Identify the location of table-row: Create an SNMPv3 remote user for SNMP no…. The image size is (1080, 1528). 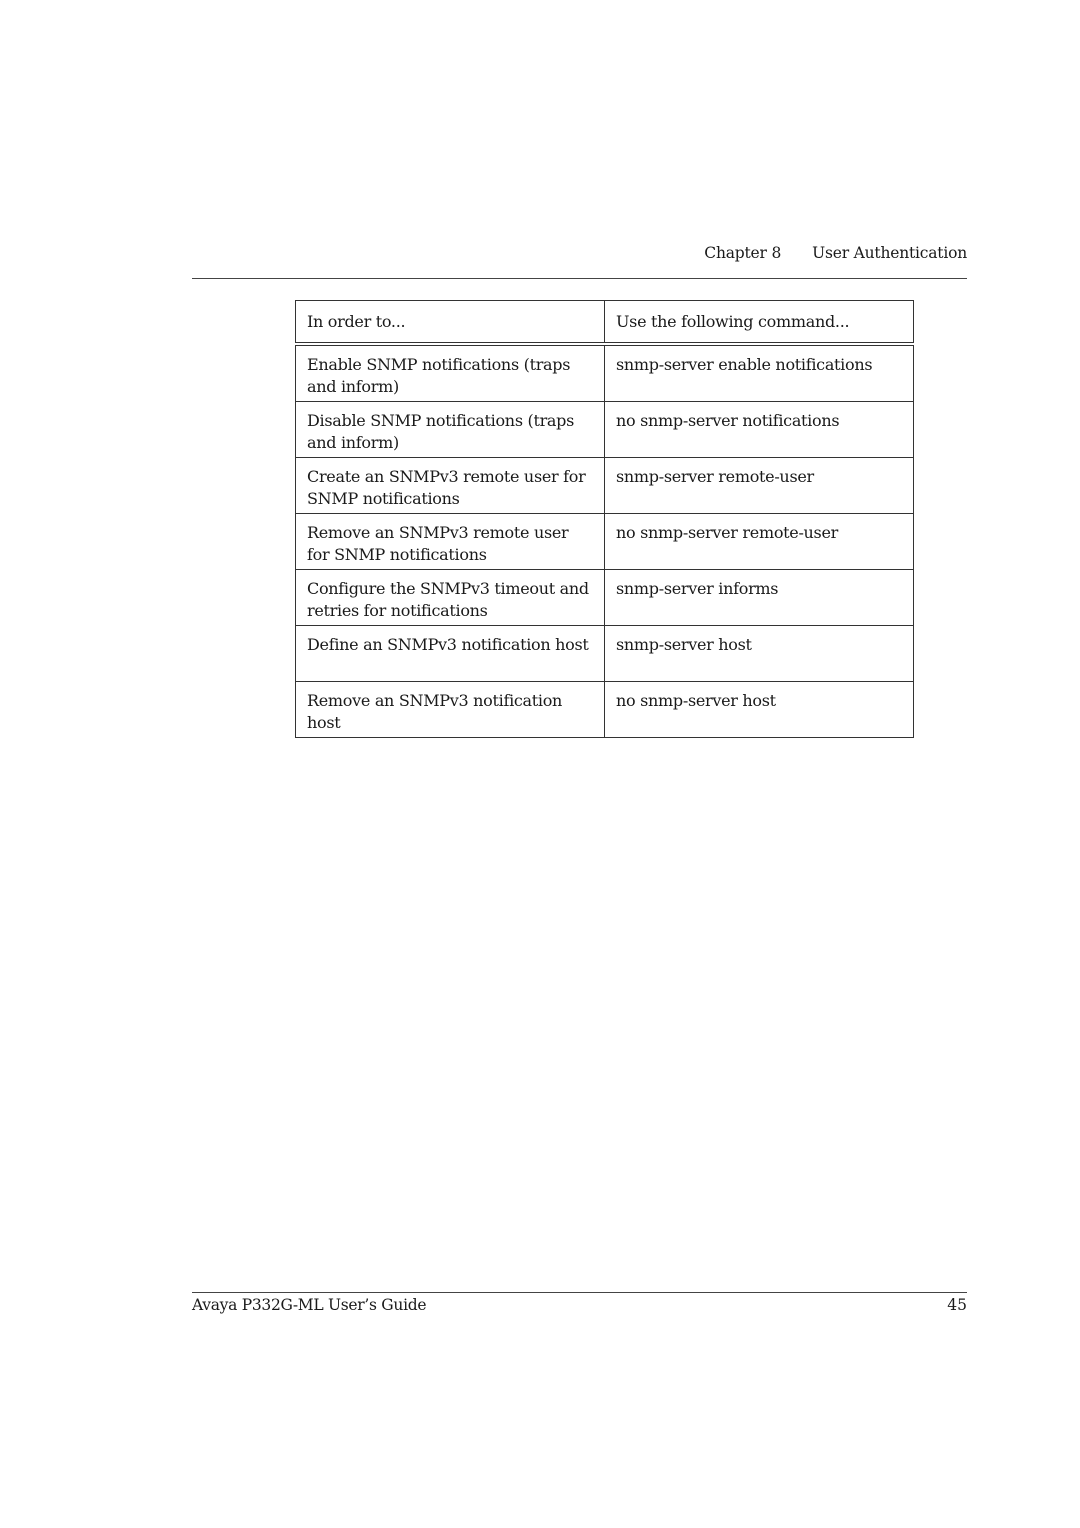
(604, 485).